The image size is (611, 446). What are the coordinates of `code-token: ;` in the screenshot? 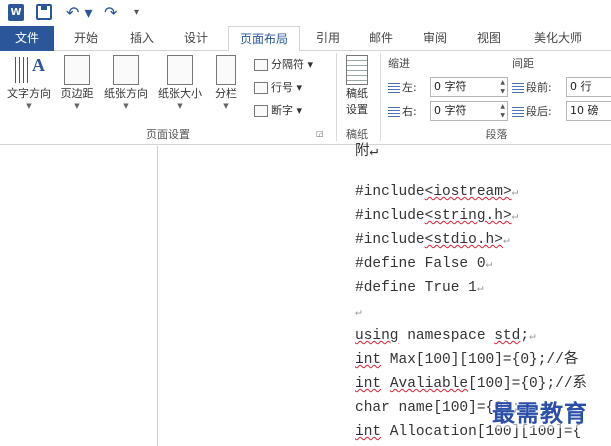 It's located at (525, 336).